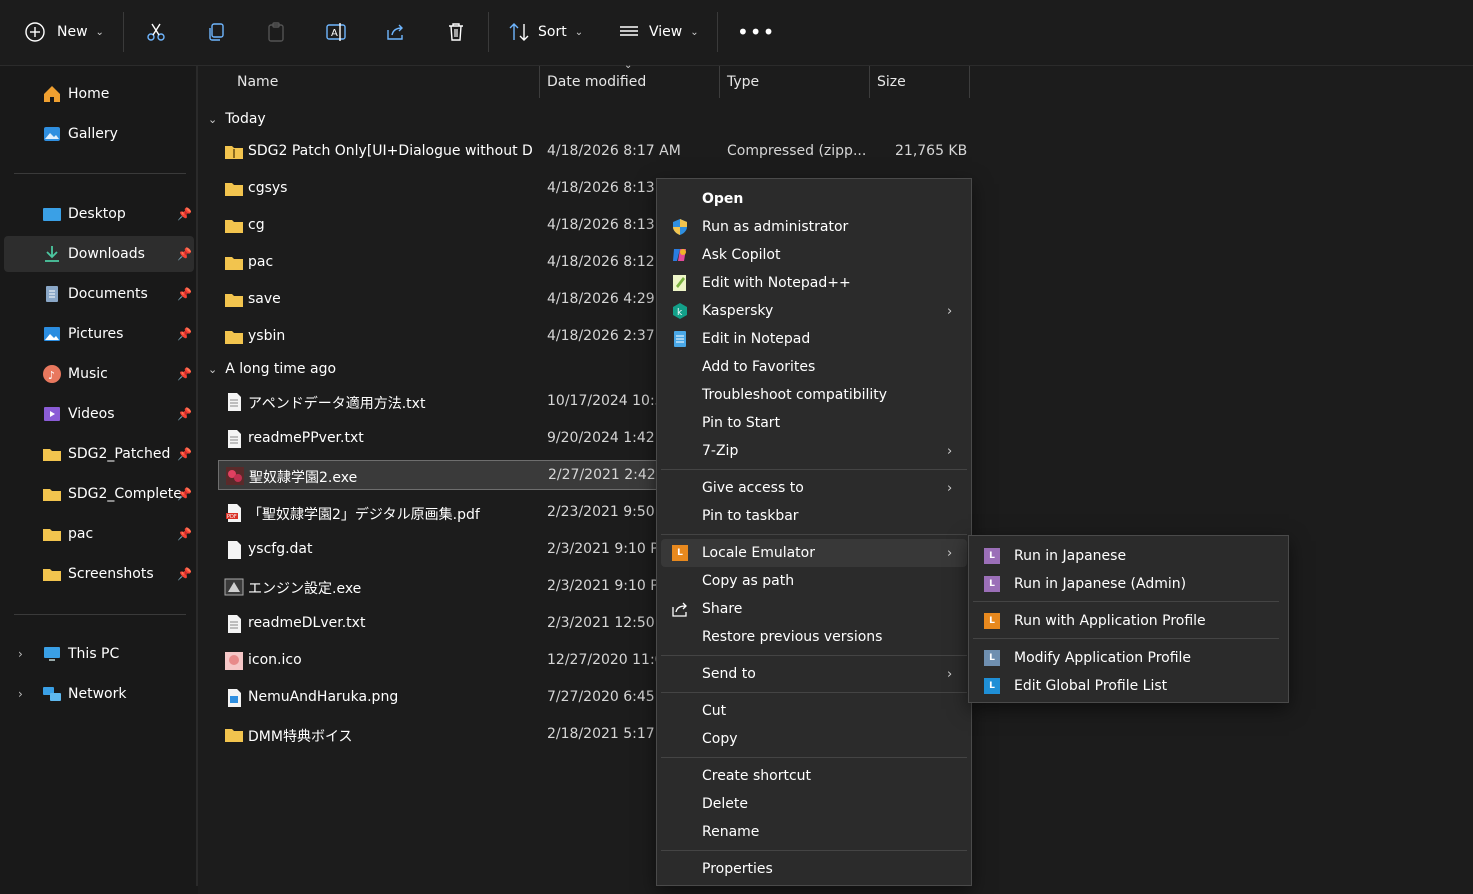  What do you see at coordinates (1129, 556) in the screenshot?
I see `submenu-item-run-japanese: L Run in Japanese` at bounding box center [1129, 556].